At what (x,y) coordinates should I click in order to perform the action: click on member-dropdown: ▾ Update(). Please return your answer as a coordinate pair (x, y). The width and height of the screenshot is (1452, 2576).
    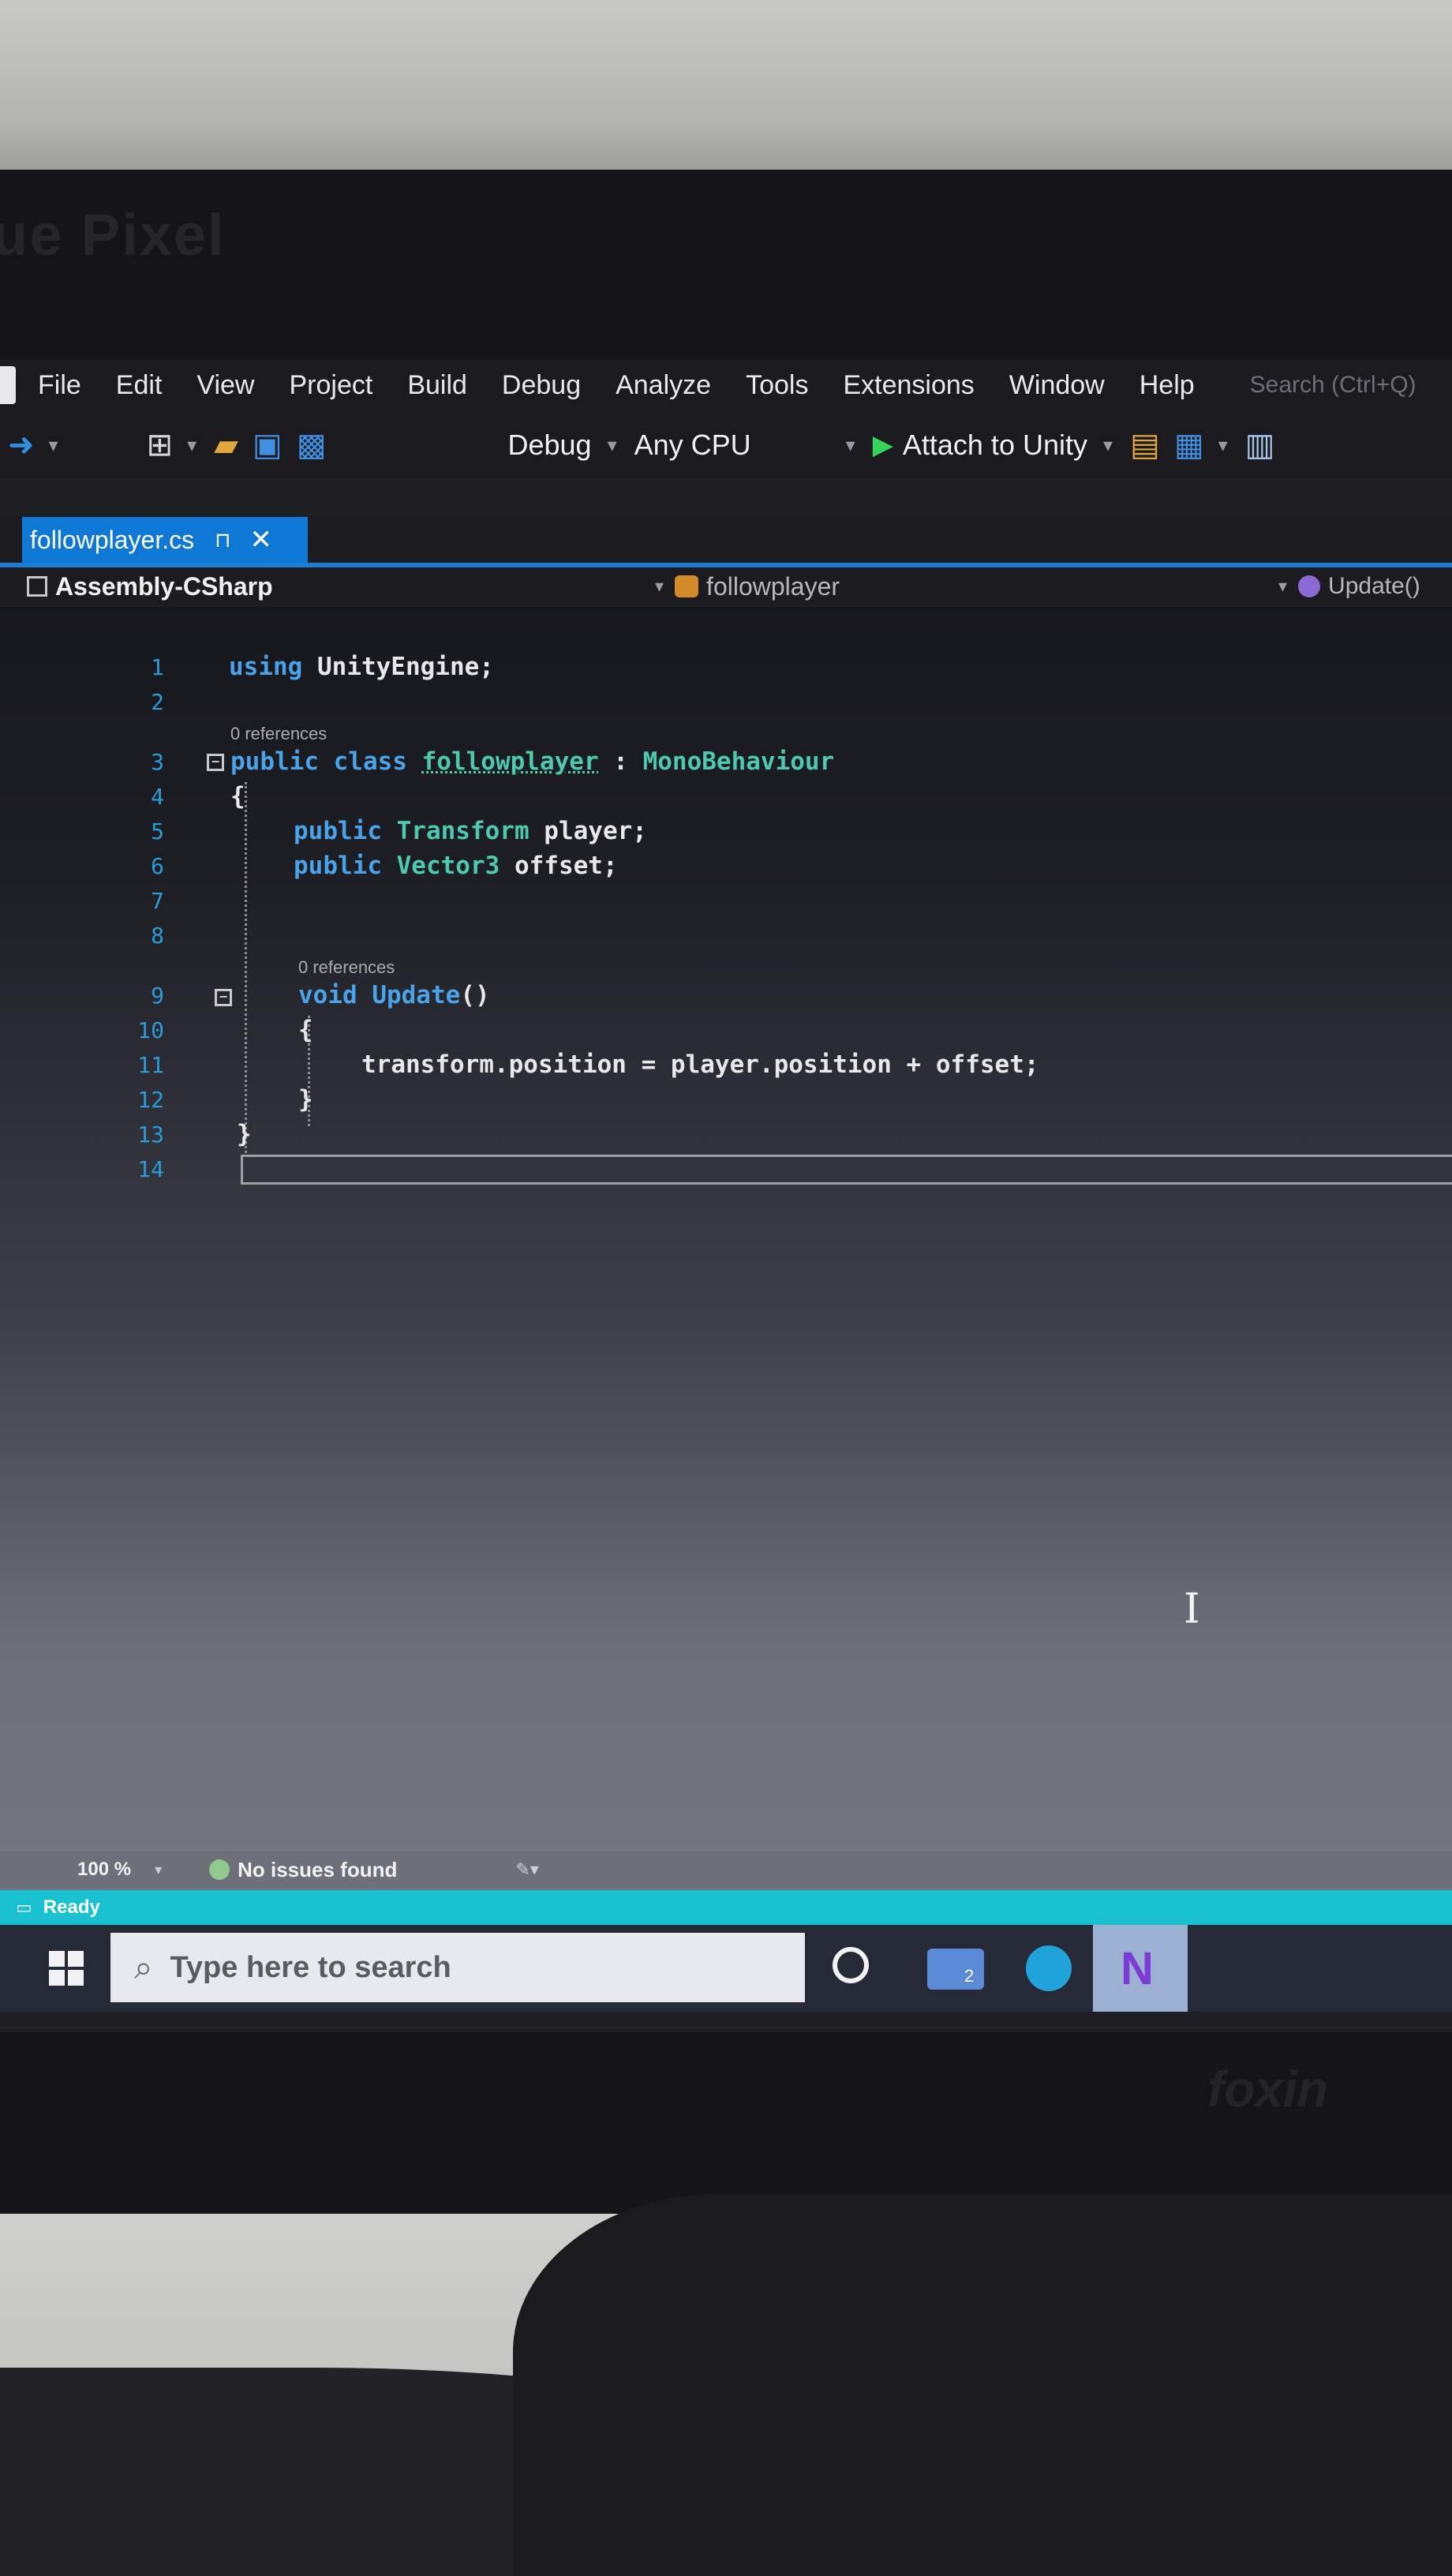
    Looking at the image, I should click on (1349, 586).